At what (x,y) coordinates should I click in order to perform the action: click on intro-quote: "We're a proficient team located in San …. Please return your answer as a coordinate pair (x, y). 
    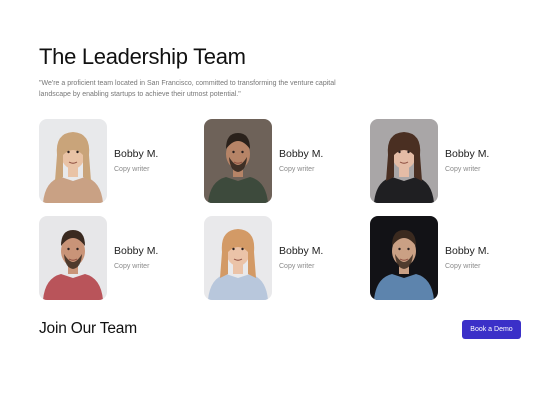
    Looking at the image, I should click on (187, 89).